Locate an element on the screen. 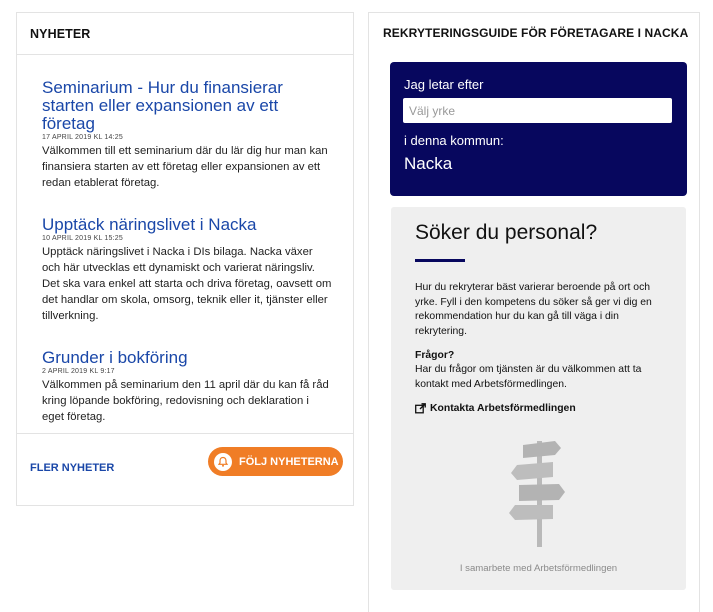 This screenshot has height=612, width=713. news-heading: NYHETER is located at coordinates (185, 34).